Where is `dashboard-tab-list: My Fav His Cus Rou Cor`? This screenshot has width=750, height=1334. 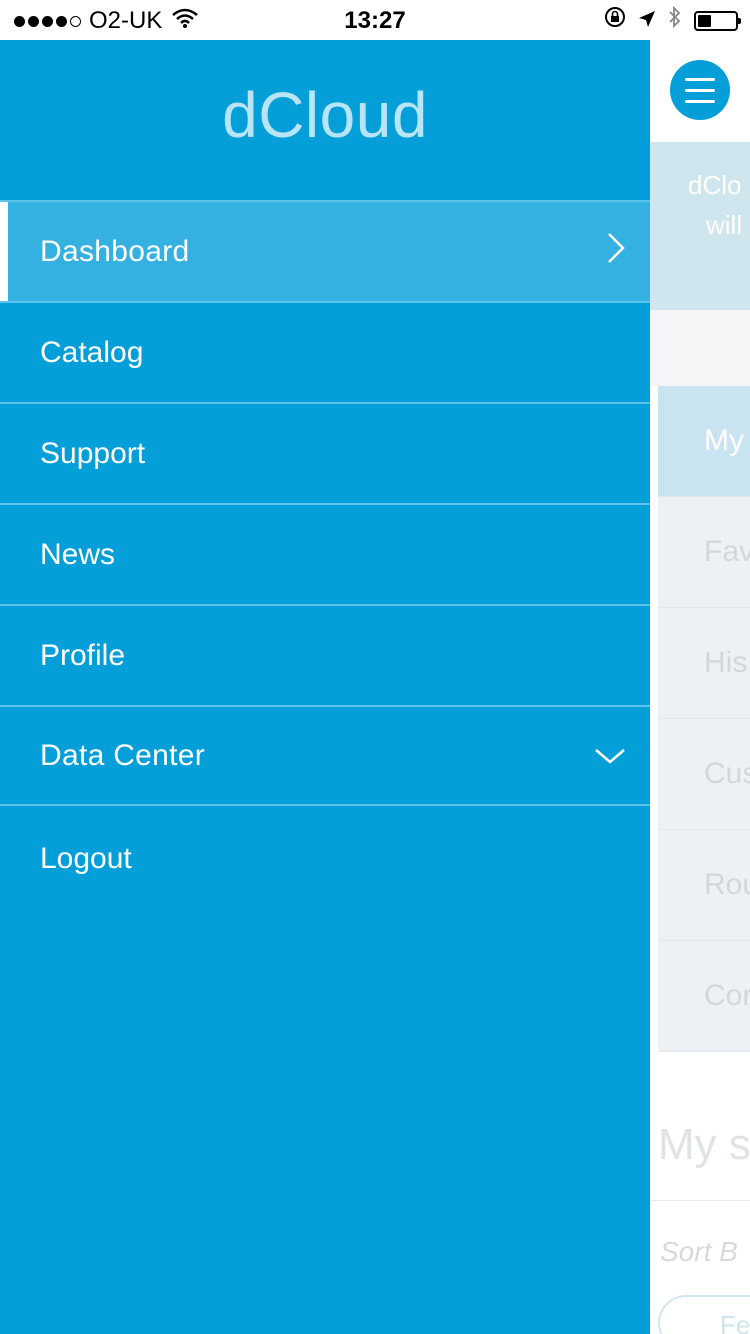 dashboard-tab-list: My Fav His Cus Rou Cor is located at coordinates (704, 719).